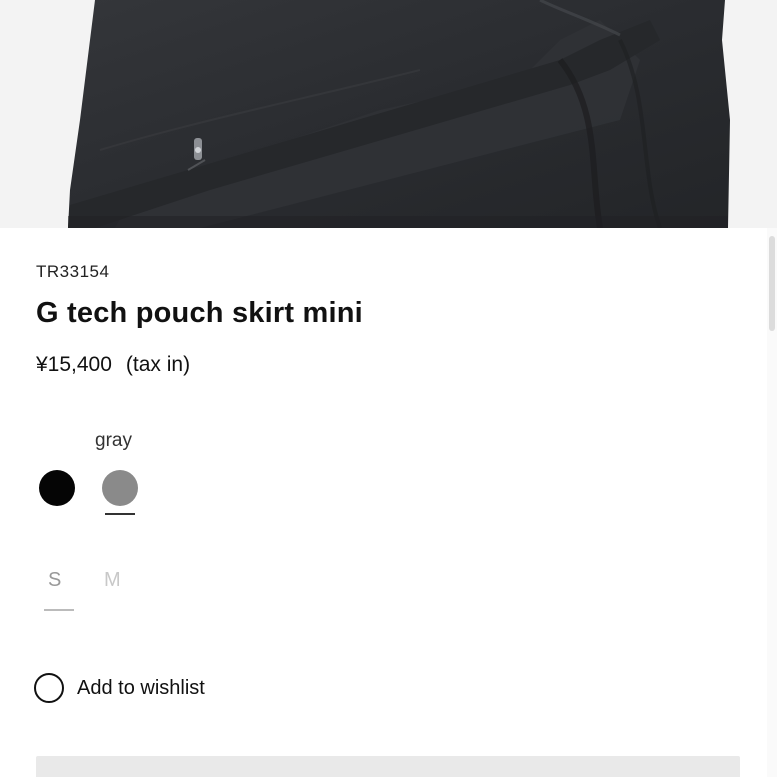  Describe the element at coordinates (120, 488) in the screenshot. I see `color-swatch-gray` at that location.